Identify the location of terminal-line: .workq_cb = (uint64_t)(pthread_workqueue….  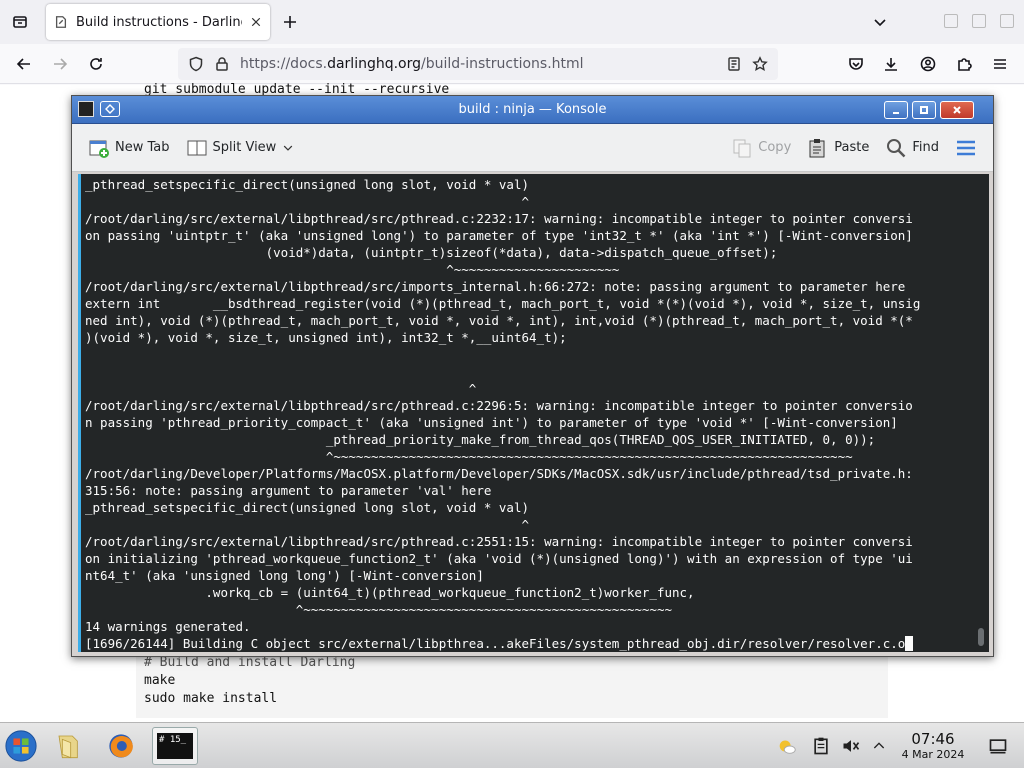
(390, 592).